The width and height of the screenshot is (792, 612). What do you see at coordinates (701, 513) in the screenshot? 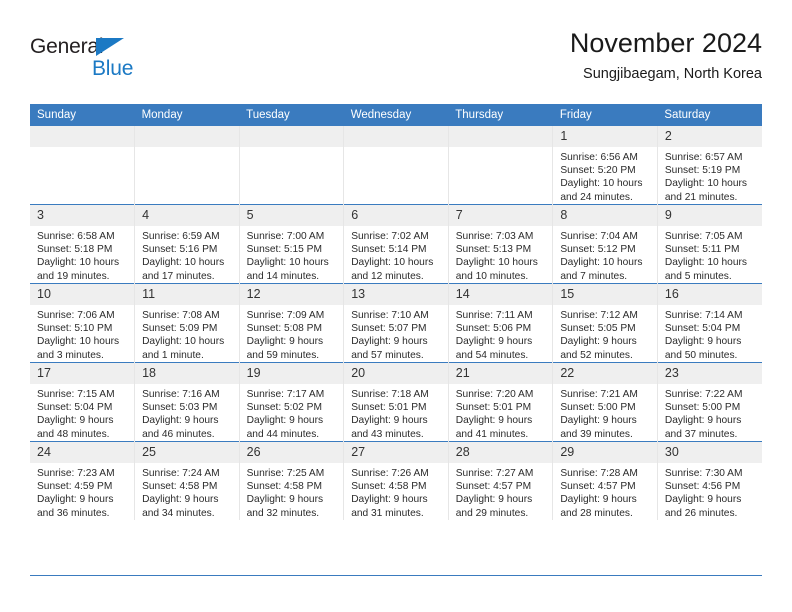
I see `daylight-duration-line2: and 26 minutes.` at bounding box center [701, 513].